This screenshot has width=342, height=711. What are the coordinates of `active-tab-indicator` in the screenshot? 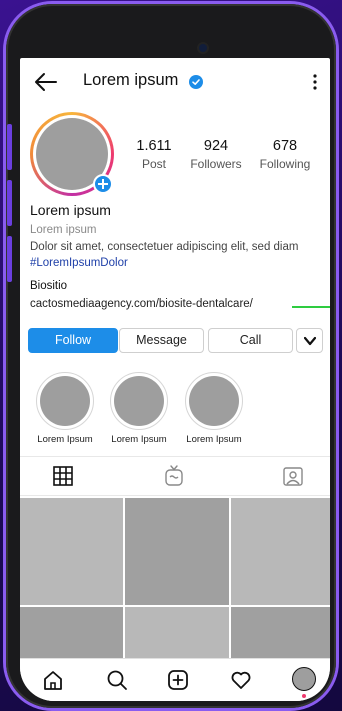 It's located at (304, 696).